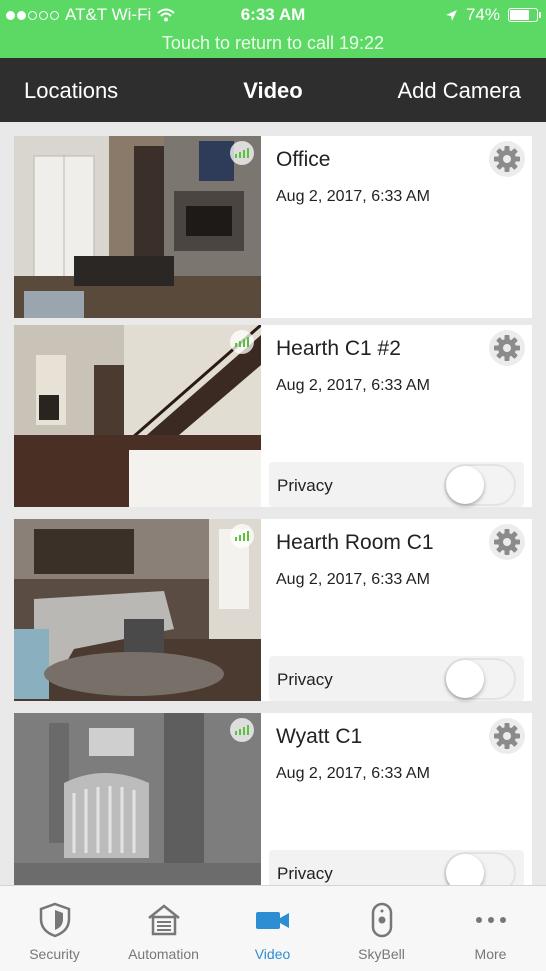 The image size is (546, 971). Describe the element at coordinates (338, 348) in the screenshot. I see `camera-name: Hearth C1 #2` at that location.